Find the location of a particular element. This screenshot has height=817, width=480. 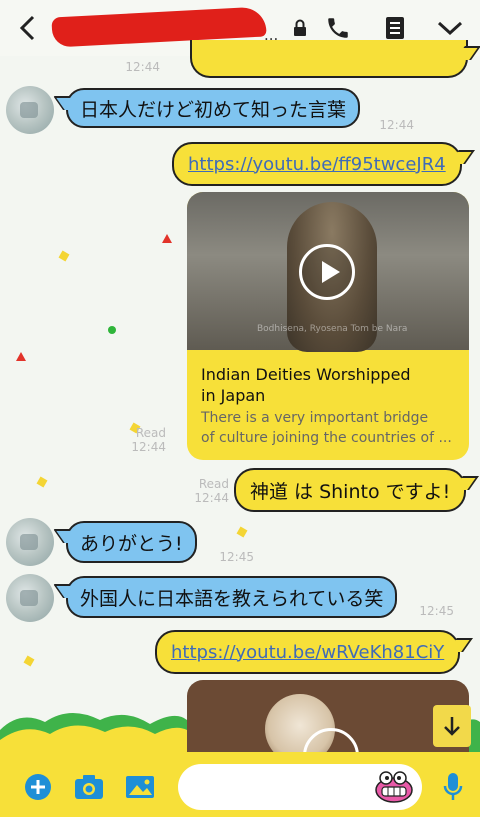

voice-button is located at coordinates (453, 787).